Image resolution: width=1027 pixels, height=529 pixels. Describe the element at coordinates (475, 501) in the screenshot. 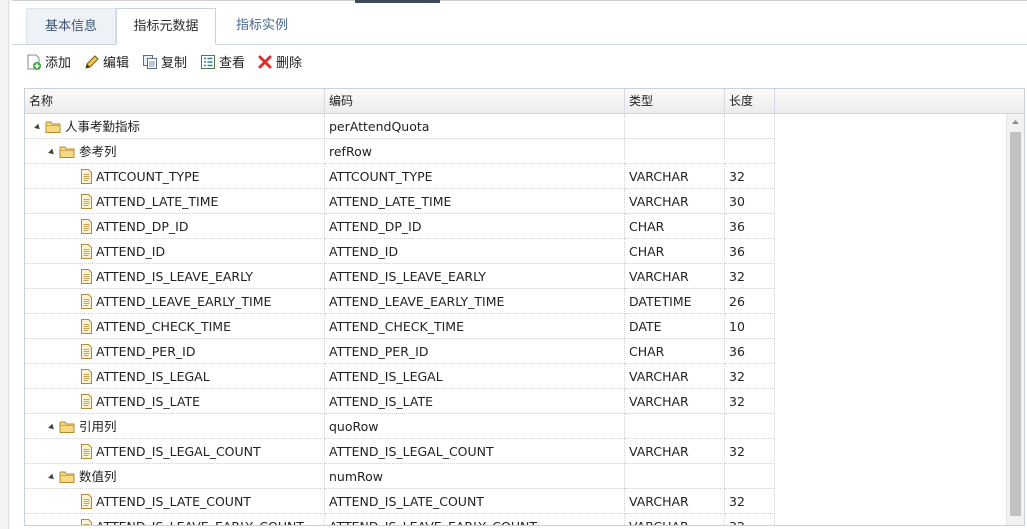

I see `cell-code: ATTEND_IS_LATE_COUNT` at that location.